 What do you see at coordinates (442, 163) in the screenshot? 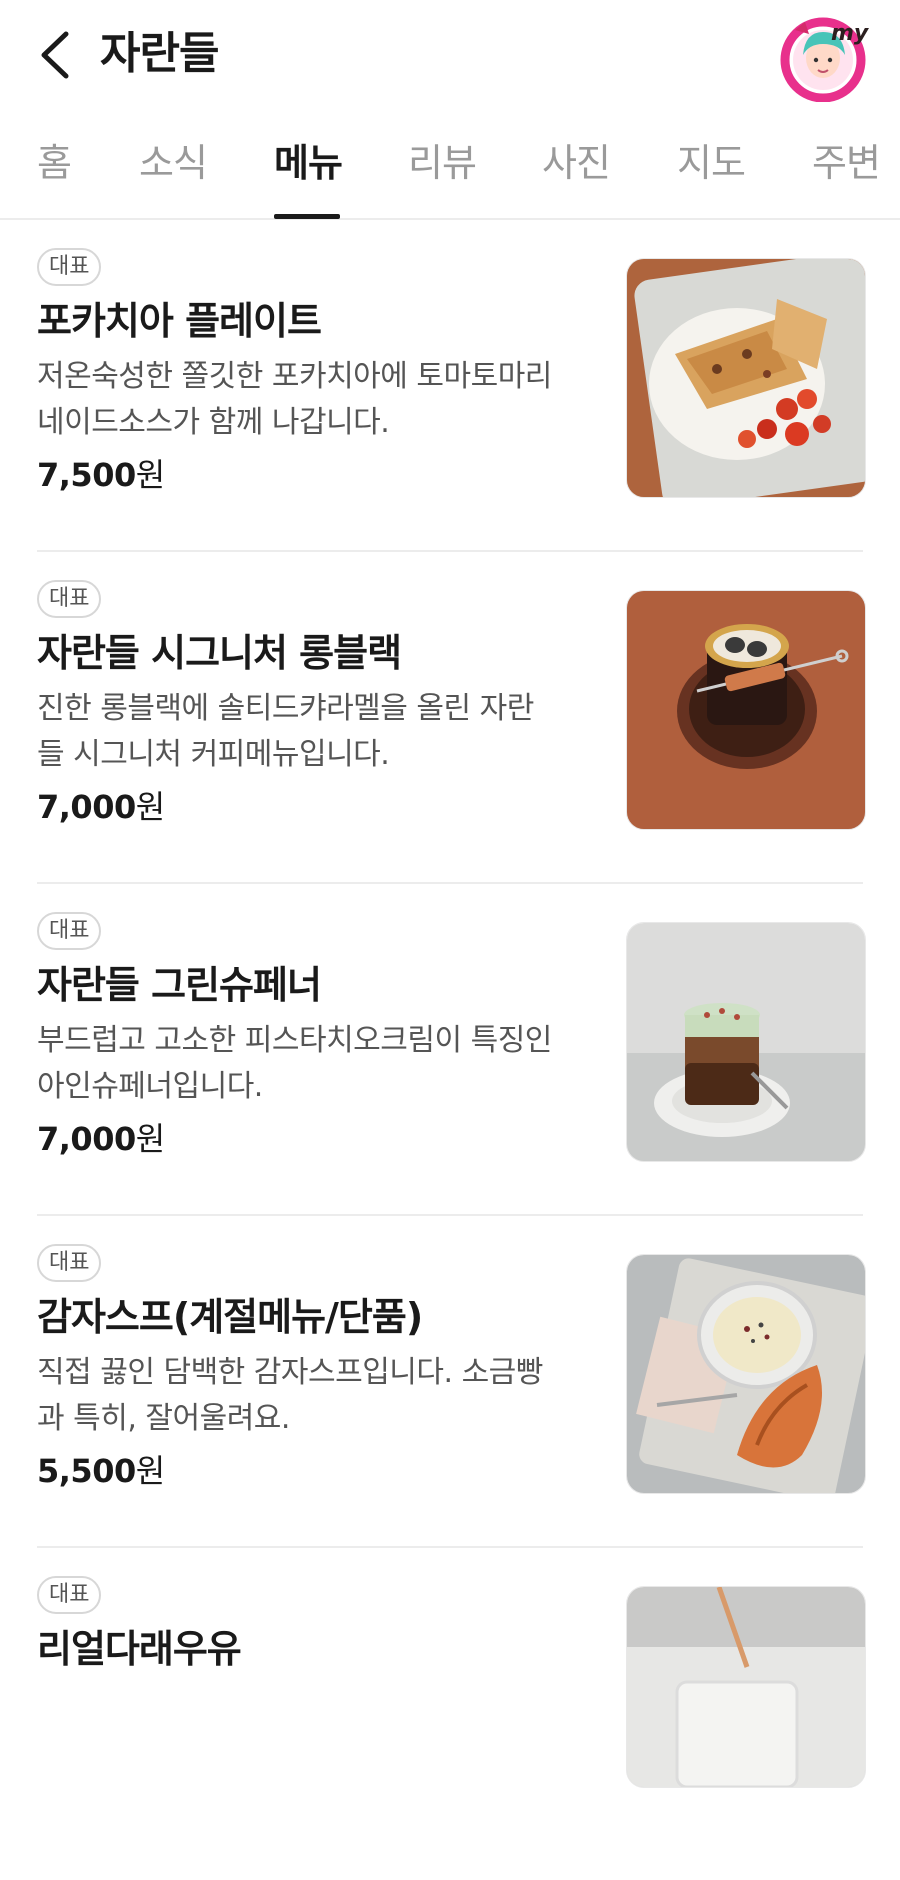
I see `tab-reviews: 리뷰` at bounding box center [442, 163].